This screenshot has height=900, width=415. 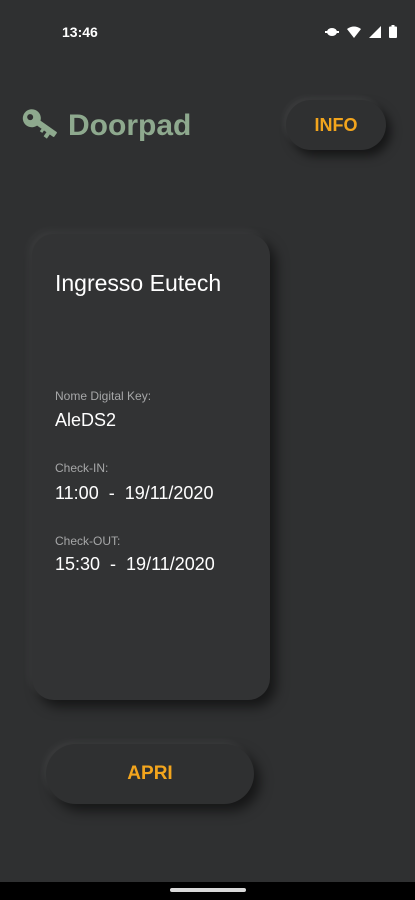 What do you see at coordinates (207, 33) in the screenshot?
I see `status-bar: 13:46` at bounding box center [207, 33].